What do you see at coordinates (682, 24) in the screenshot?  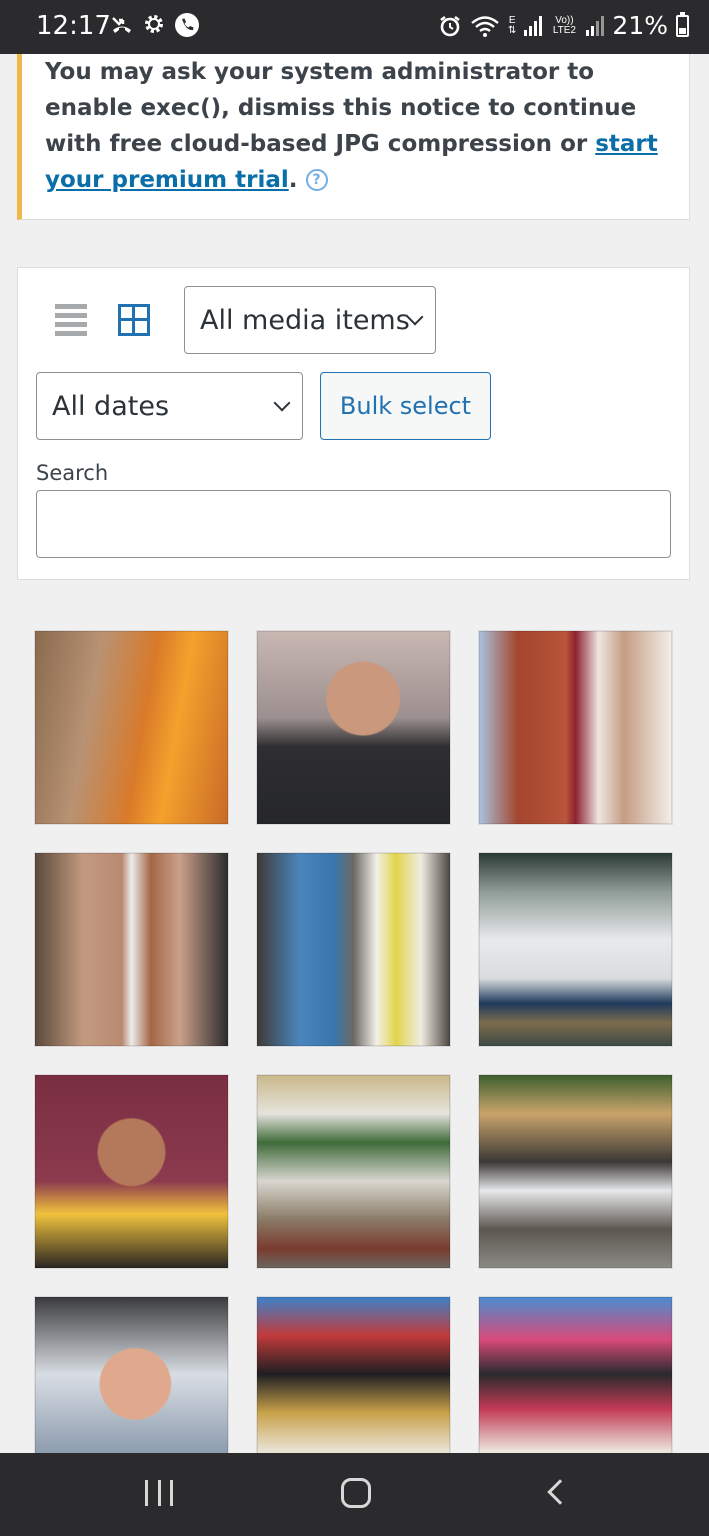 I see `battery-icon` at bounding box center [682, 24].